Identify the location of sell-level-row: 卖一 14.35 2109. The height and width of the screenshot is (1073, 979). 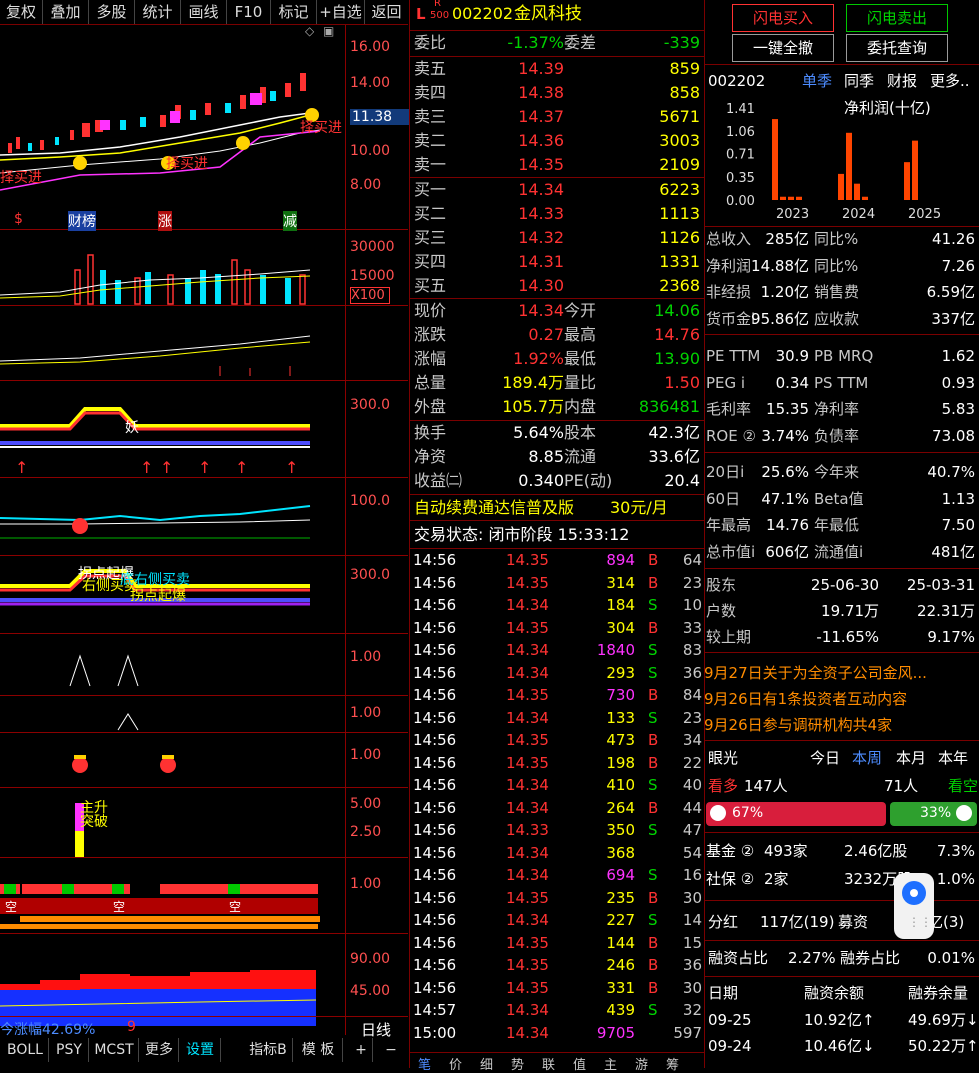
(557, 165).